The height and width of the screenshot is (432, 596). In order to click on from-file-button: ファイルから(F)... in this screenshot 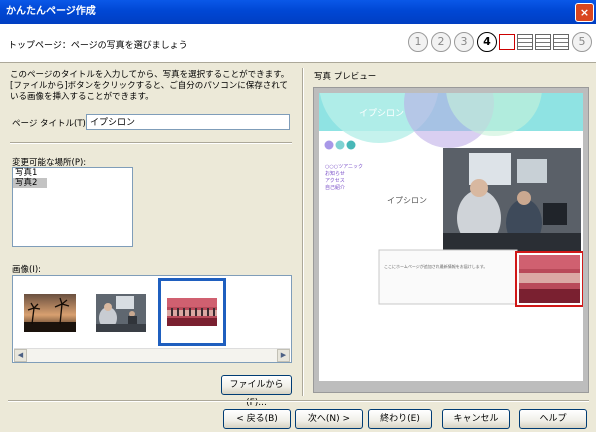, I will do `click(256, 391)`.